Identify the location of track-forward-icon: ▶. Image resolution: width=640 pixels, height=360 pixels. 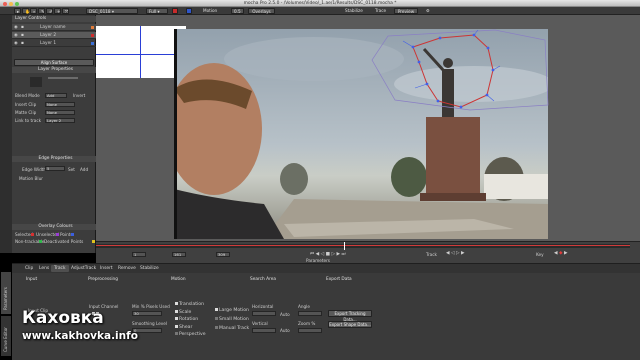
(463, 253).